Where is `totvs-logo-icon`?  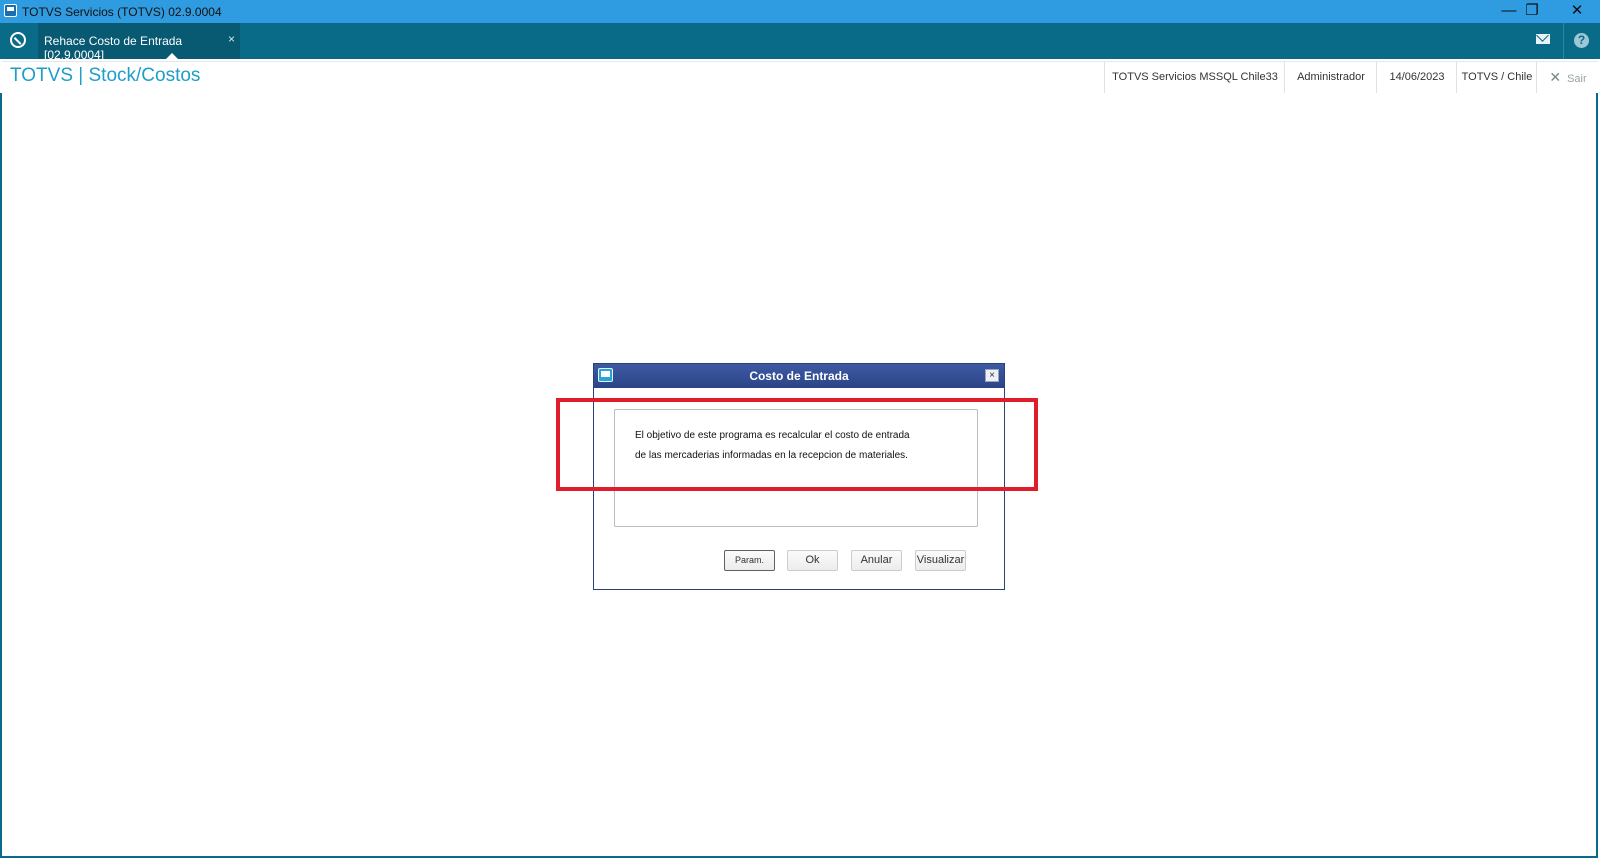
totvs-logo-icon is located at coordinates (18, 40).